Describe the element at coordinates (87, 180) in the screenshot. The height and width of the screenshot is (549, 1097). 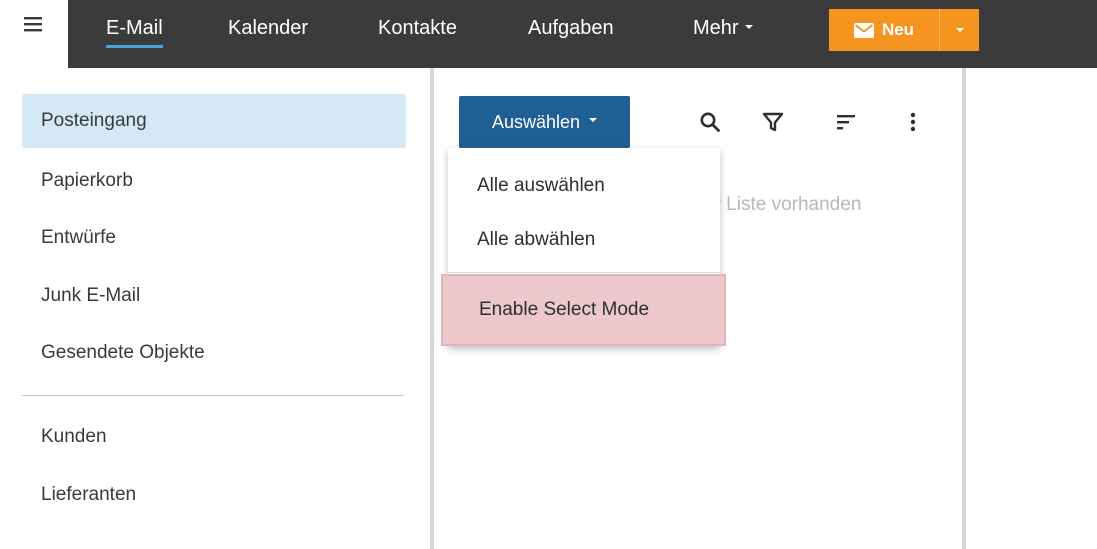
I see `folder-label: Papierkorb` at that location.